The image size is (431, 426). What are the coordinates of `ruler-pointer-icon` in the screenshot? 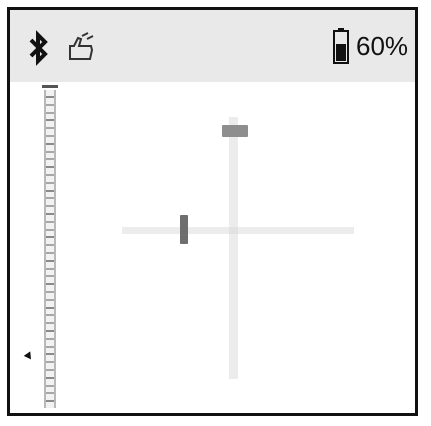 It's located at (29, 356).